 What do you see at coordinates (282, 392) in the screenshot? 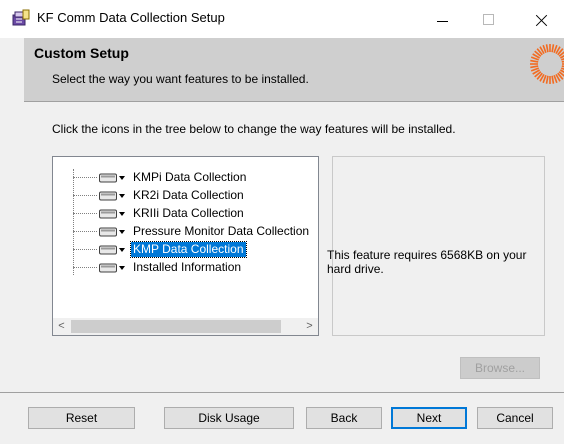
I see `footer-divider` at bounding box center [282, 392].